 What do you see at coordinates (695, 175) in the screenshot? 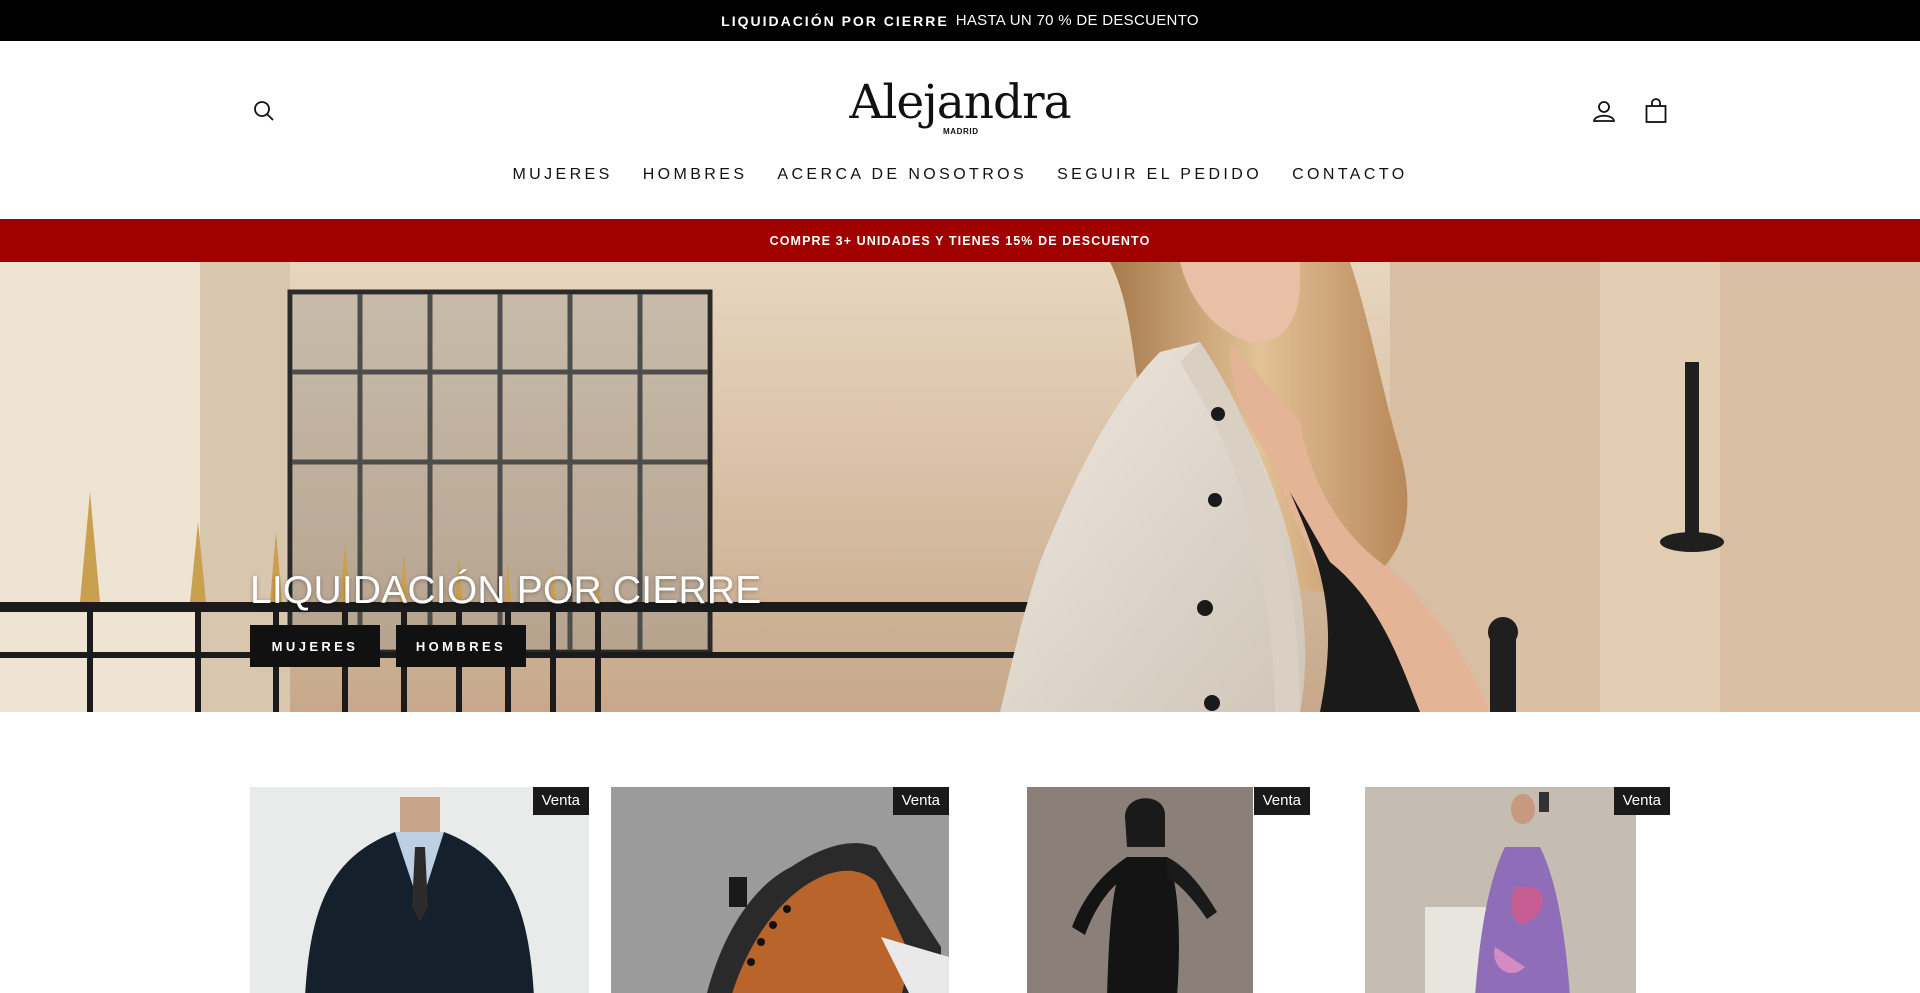
I see `nav-item-hombres: HOMBRES` at bounding box center [695, 175].